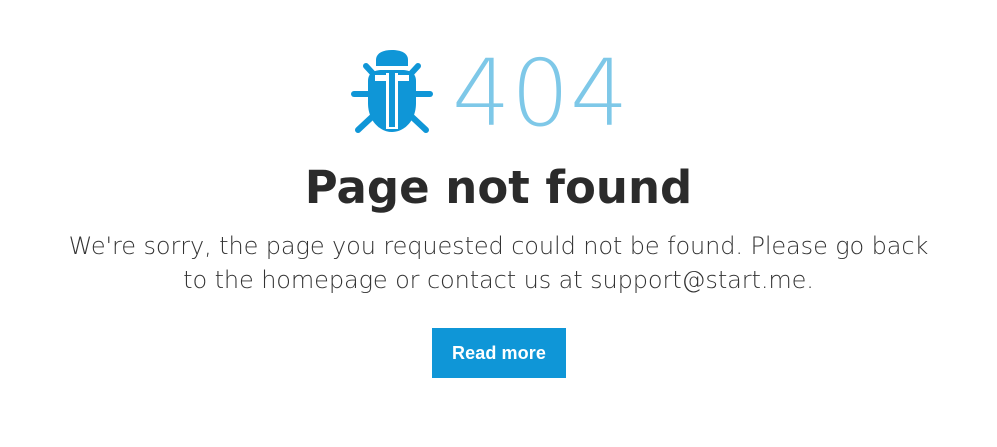  What do you see at coordinates (540, 93) in the screenshot?
I see `error-code: 404` at bounding box center [540, 93].